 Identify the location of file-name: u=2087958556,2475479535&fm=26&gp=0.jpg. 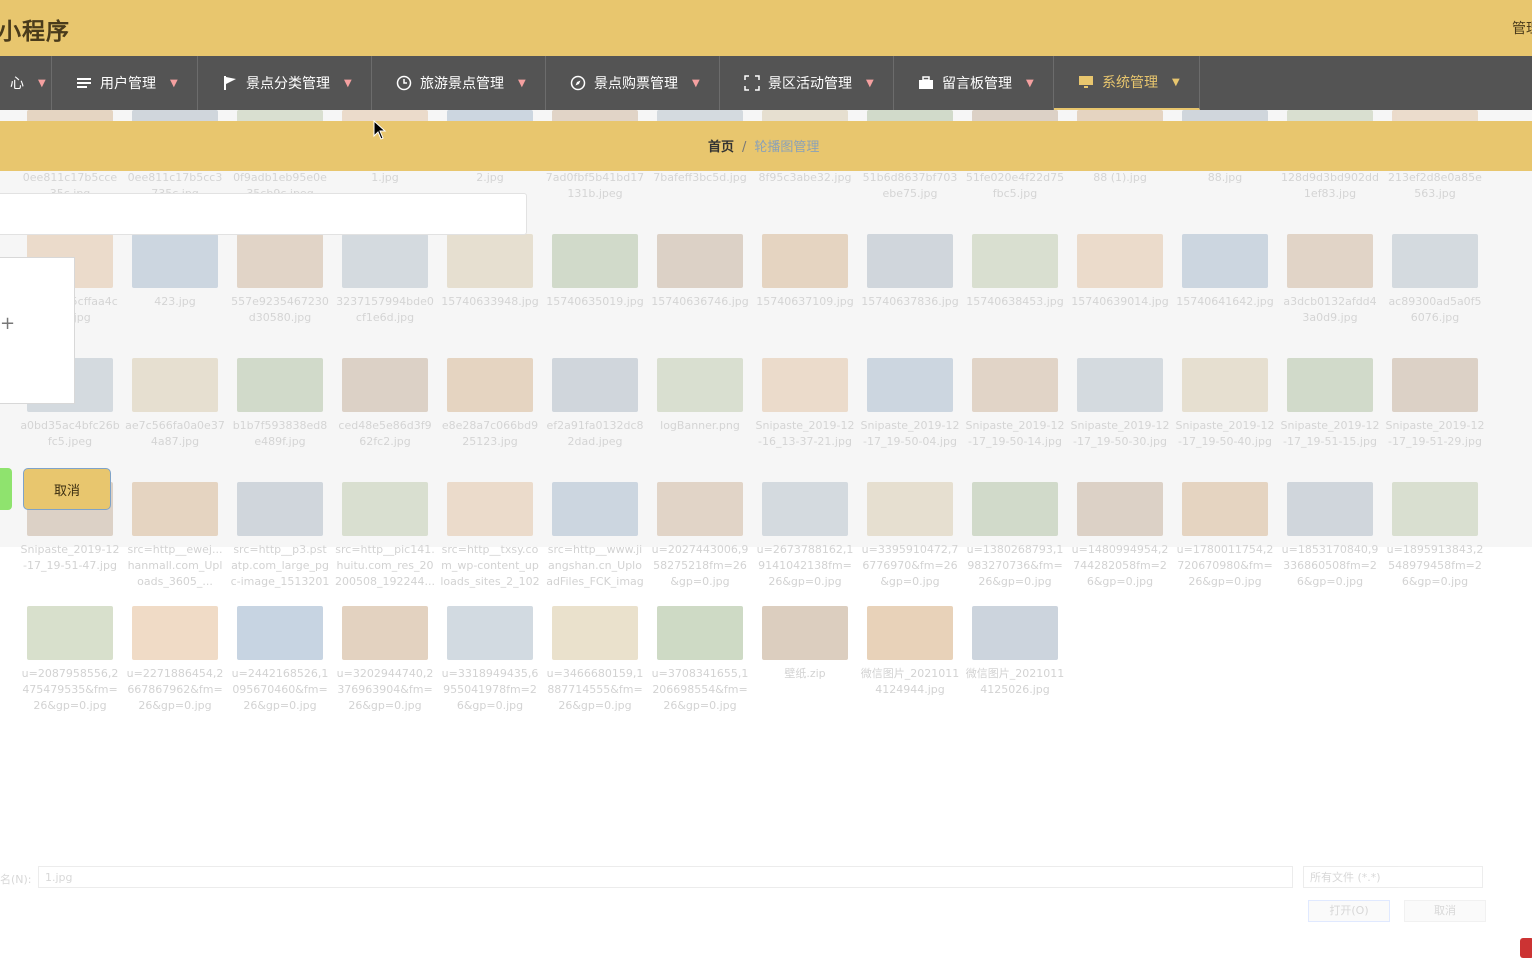
(70, 689).